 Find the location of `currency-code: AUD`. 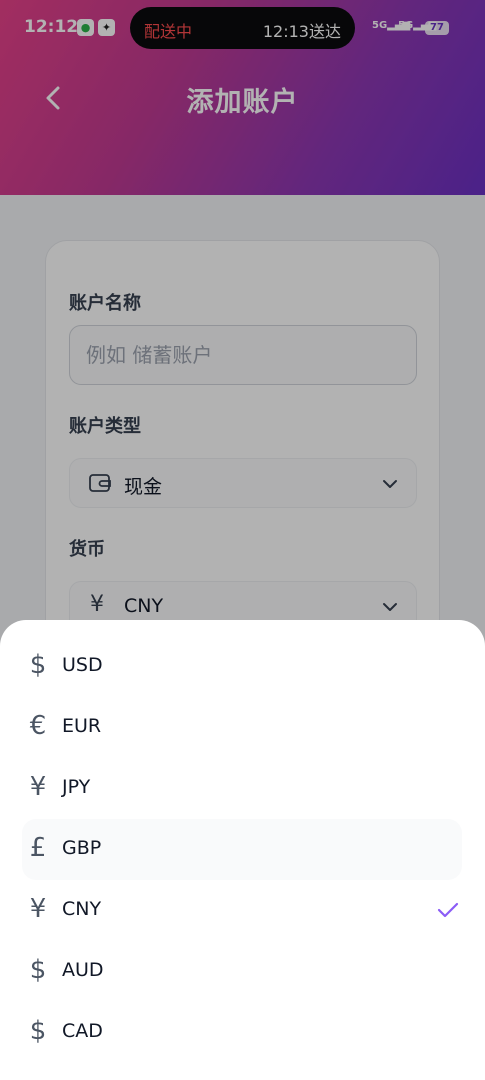

currency-code: AUD is located at coordinates (83, 970).